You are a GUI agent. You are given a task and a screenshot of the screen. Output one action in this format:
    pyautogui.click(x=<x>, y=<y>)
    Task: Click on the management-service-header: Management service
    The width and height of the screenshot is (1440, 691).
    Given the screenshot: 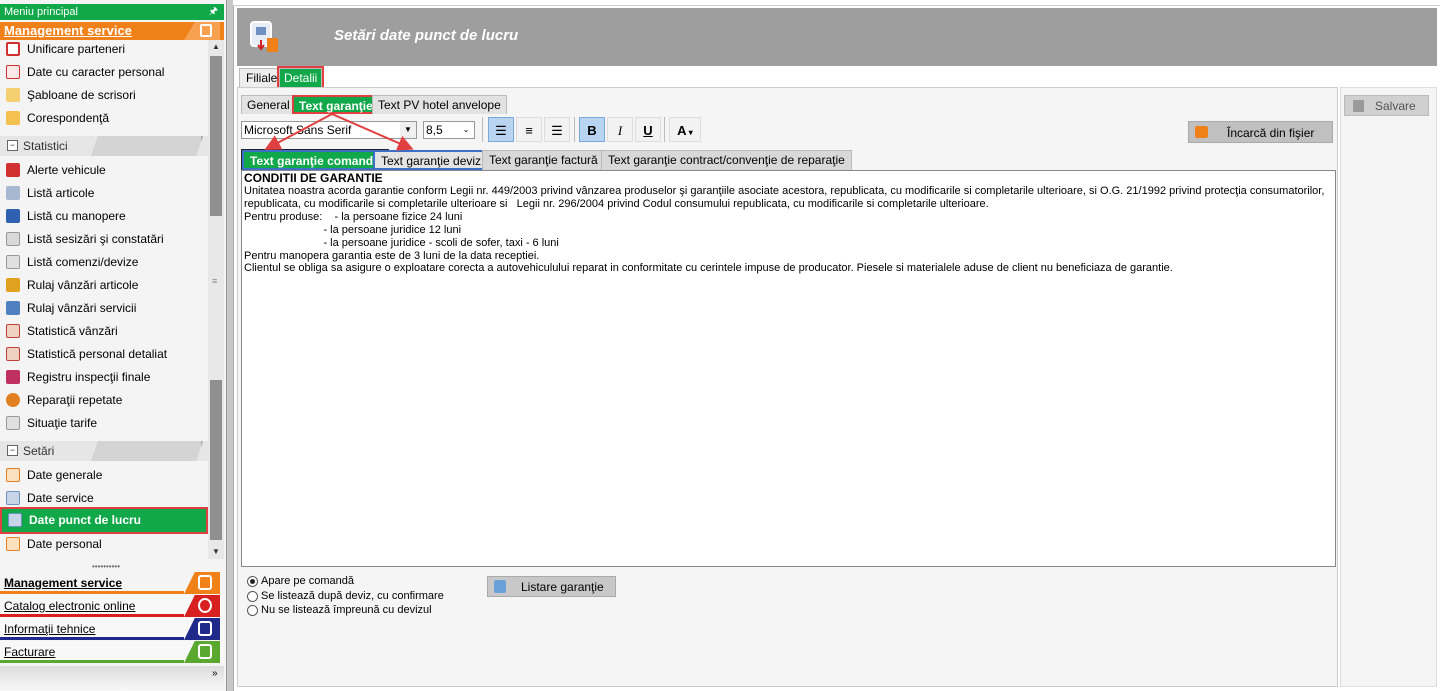 What is the action you would take?
    pyautogui.click(x=112, y=31)
    